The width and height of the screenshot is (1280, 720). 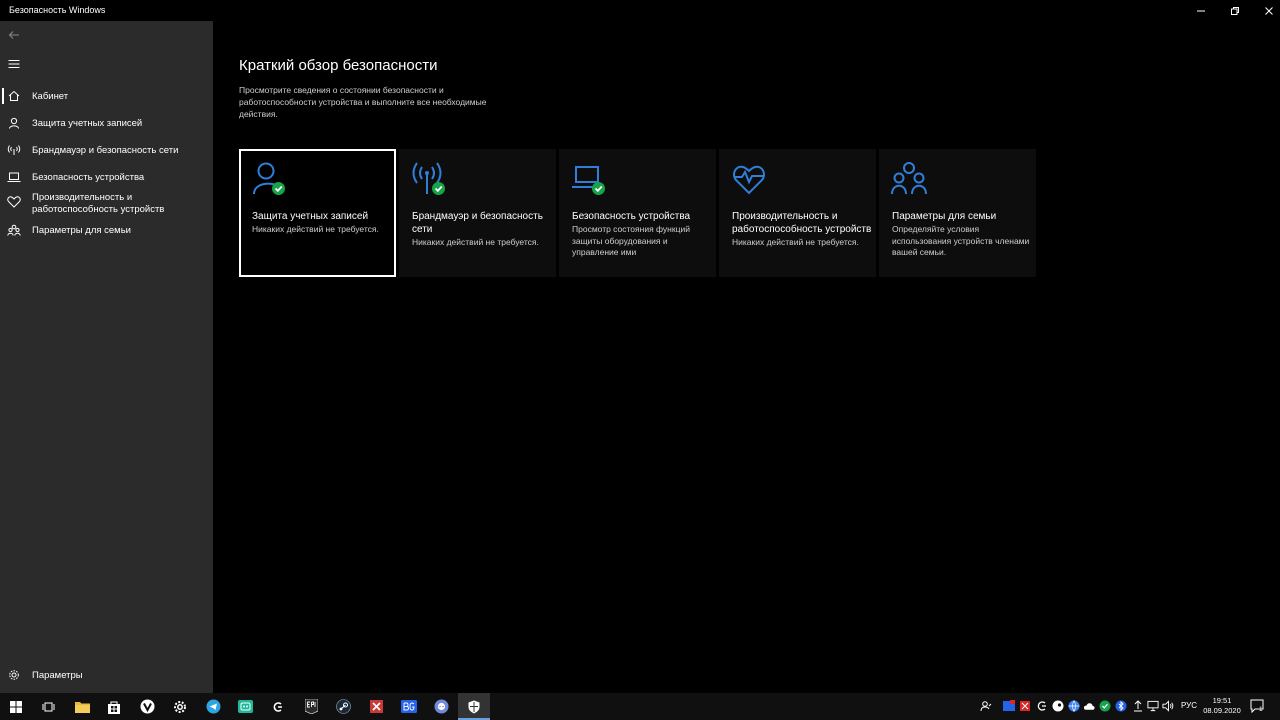 I want to click on taskbar-app-x, so click(x=376, y=706).